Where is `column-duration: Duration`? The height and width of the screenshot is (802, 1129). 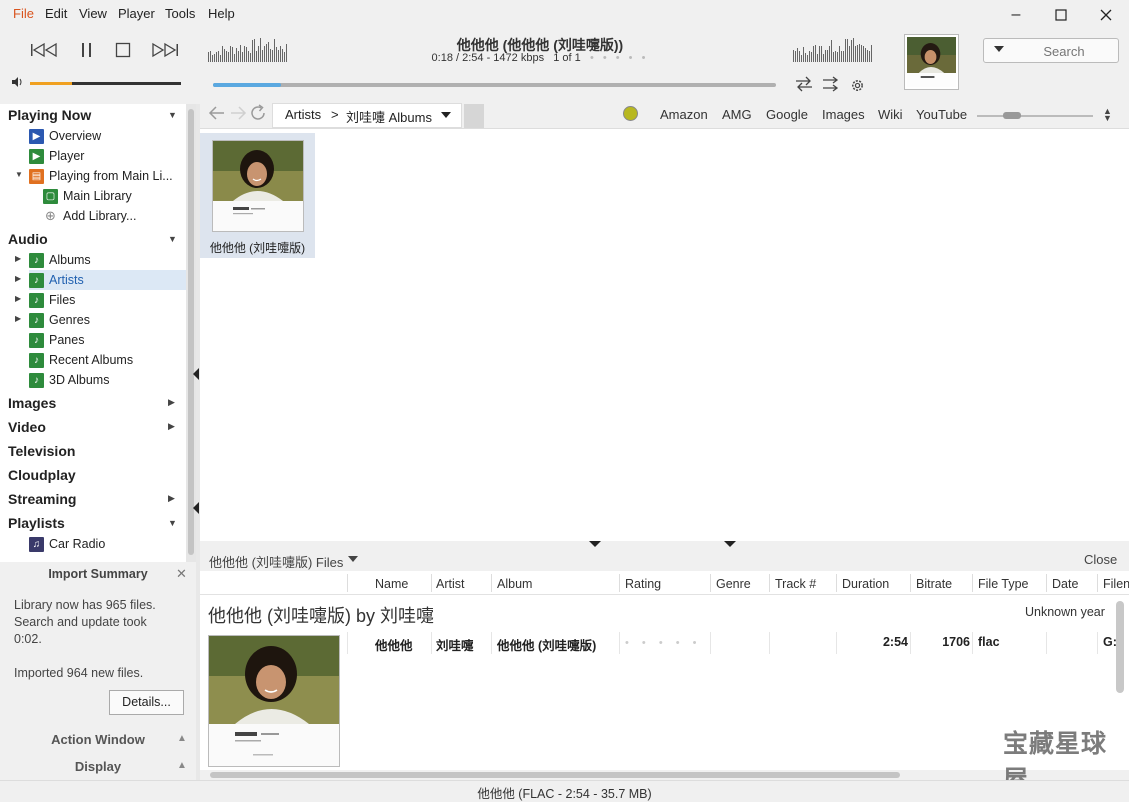 column-duration: Duration is located at coordinates (865, 584).